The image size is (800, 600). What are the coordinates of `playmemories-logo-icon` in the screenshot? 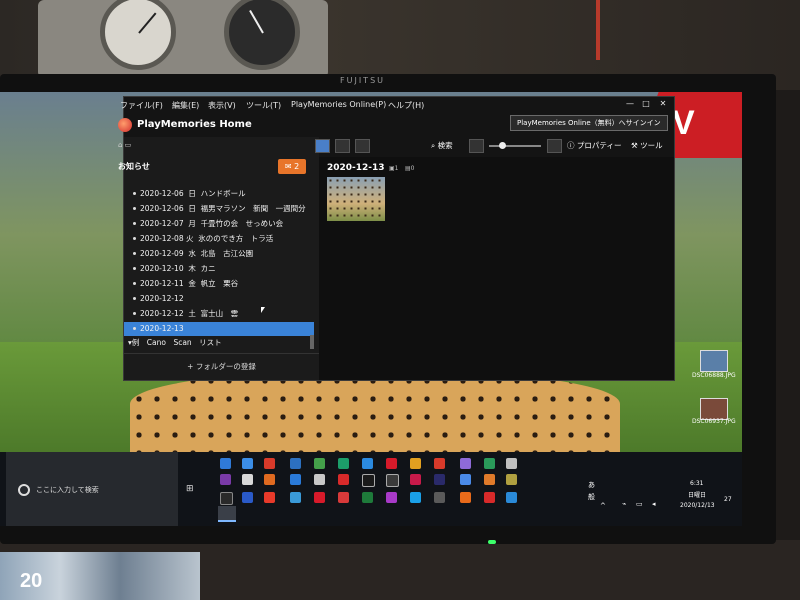 It's located at (125, 125).